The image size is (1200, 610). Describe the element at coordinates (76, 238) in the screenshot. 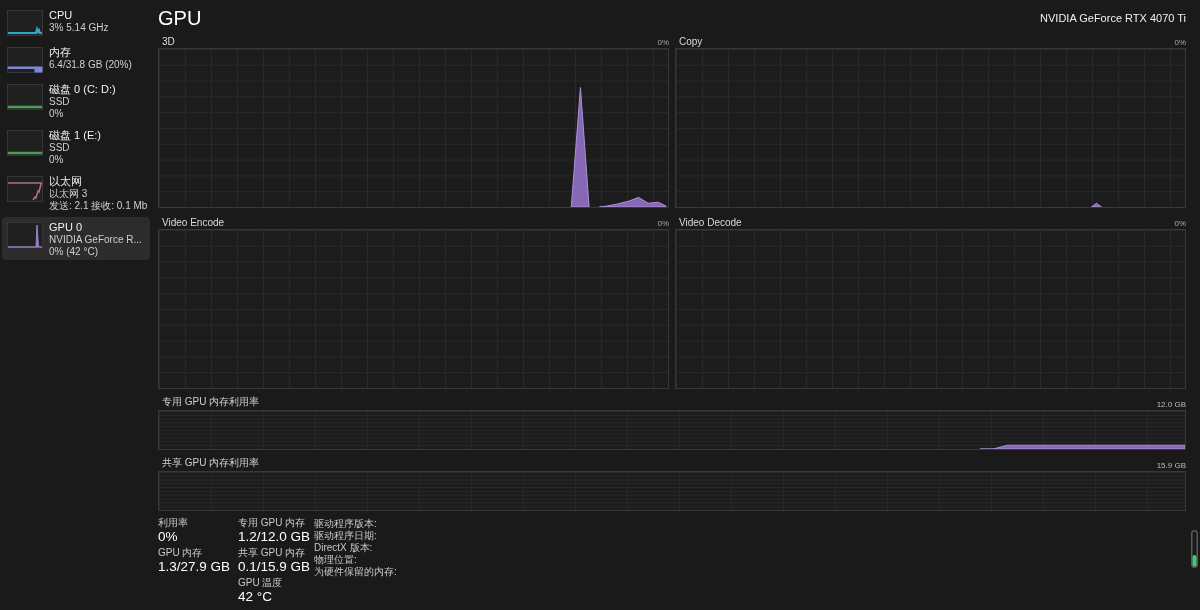

I see `sidebar-item: GPU 0 NVIDIA GeForce R... 0% (42 °C)` at that location.